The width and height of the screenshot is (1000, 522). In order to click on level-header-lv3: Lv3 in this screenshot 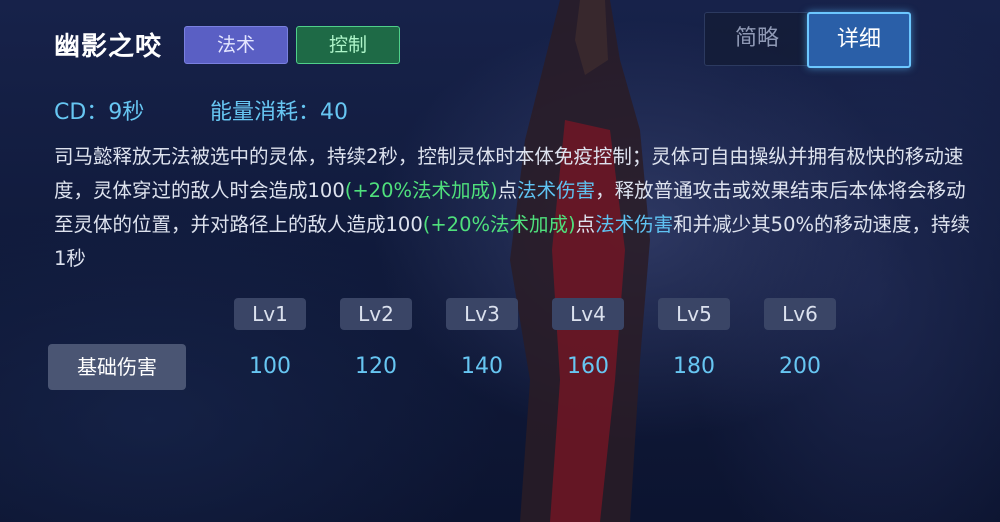, I will do `click(482, 314)`.